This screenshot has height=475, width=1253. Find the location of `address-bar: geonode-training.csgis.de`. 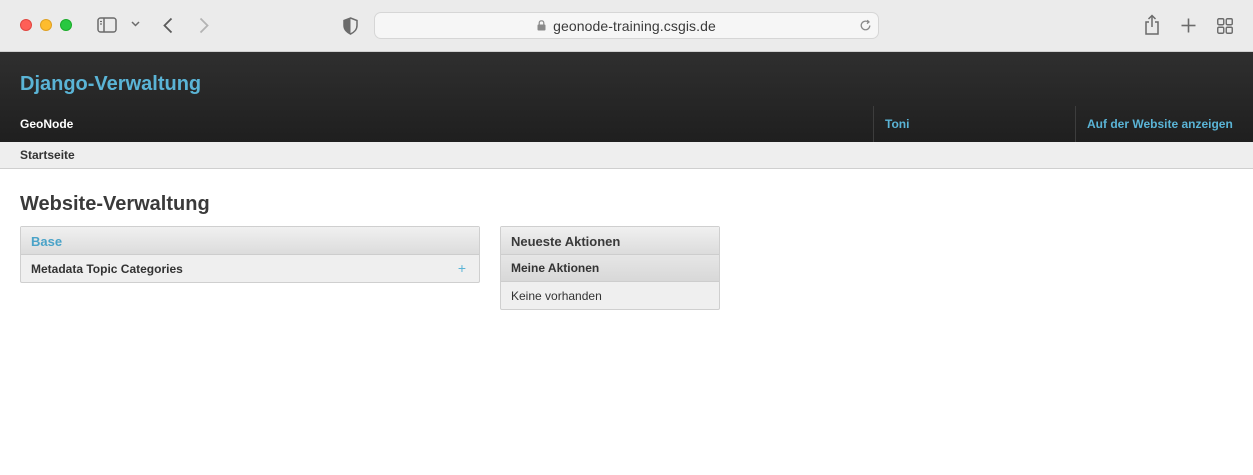

address-bar: geonode-training.csgis.de is located at coordinates (626, 25).